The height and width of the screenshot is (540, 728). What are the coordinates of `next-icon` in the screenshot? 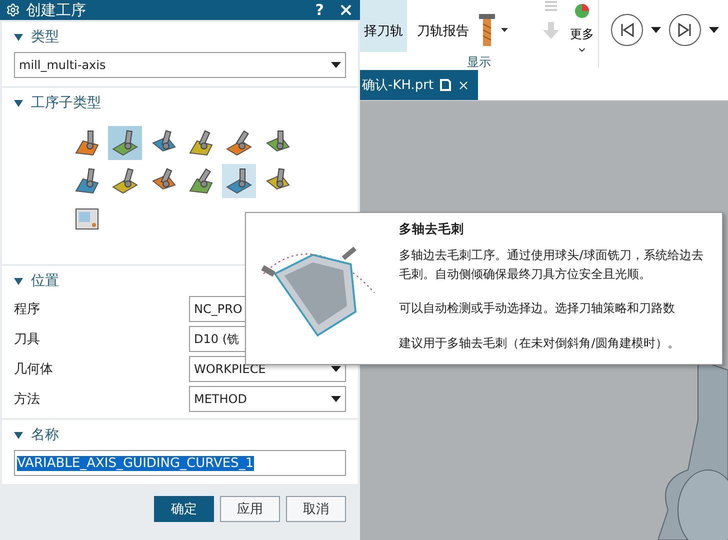 It's located at (685, 30).